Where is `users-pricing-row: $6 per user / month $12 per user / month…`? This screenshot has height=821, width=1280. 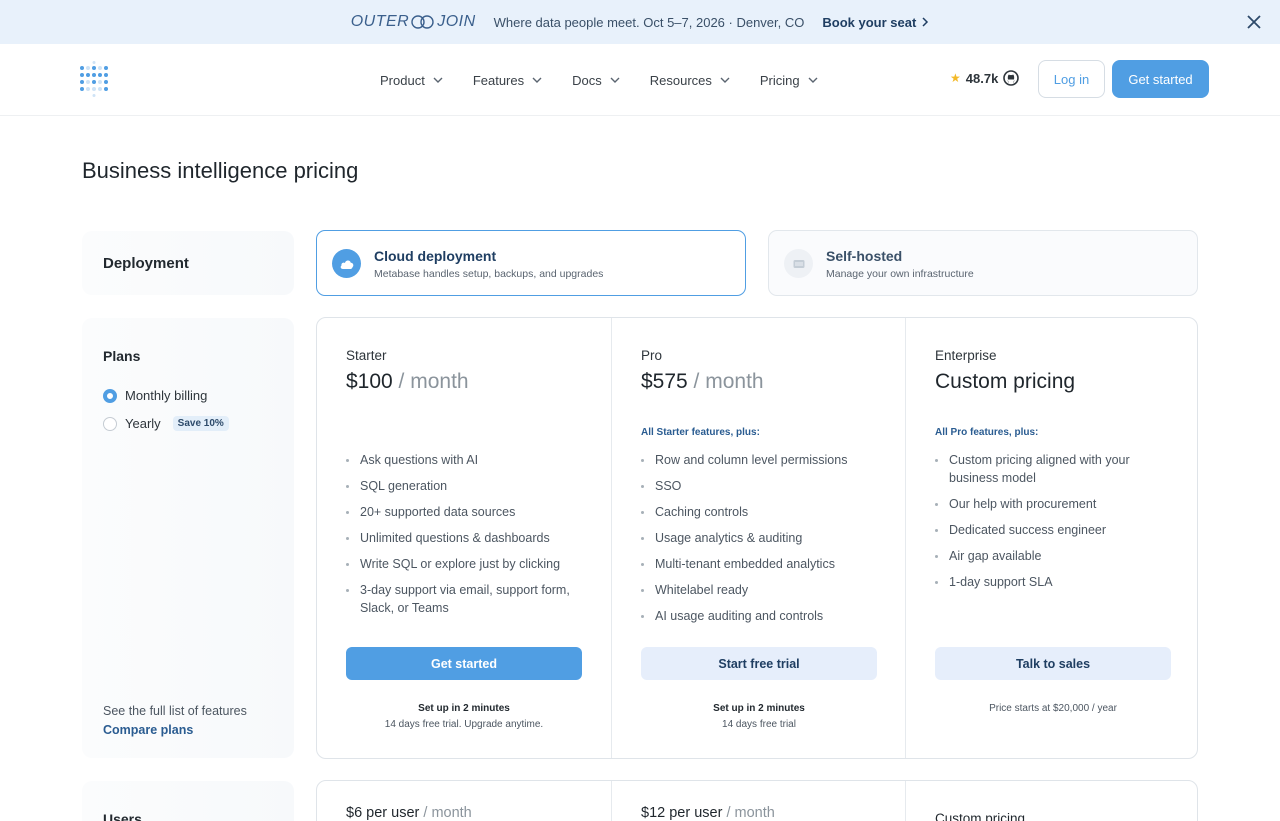 users-pricing-row: $6 per user / month $12 per user / month… is located at coordinates (757, 800).